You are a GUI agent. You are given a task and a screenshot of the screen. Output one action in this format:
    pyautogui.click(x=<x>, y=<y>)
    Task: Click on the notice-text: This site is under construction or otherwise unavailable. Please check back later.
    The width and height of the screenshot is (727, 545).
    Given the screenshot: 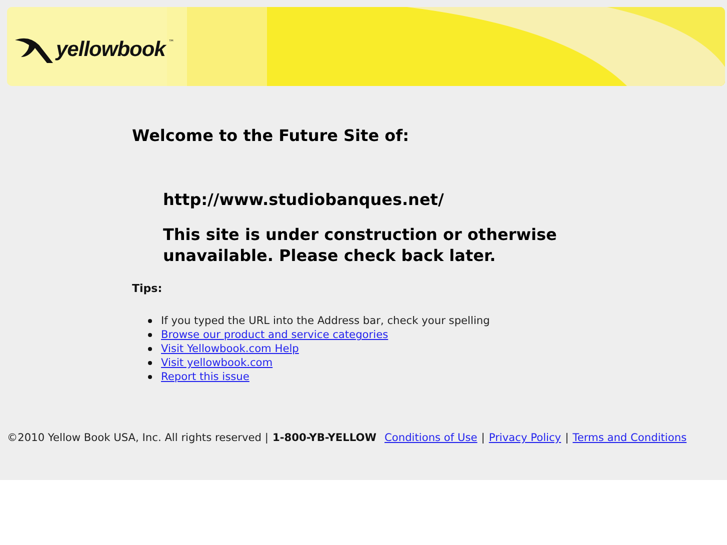 What is the action you would take?
    pyautogui.click(x=360, y=245)
    